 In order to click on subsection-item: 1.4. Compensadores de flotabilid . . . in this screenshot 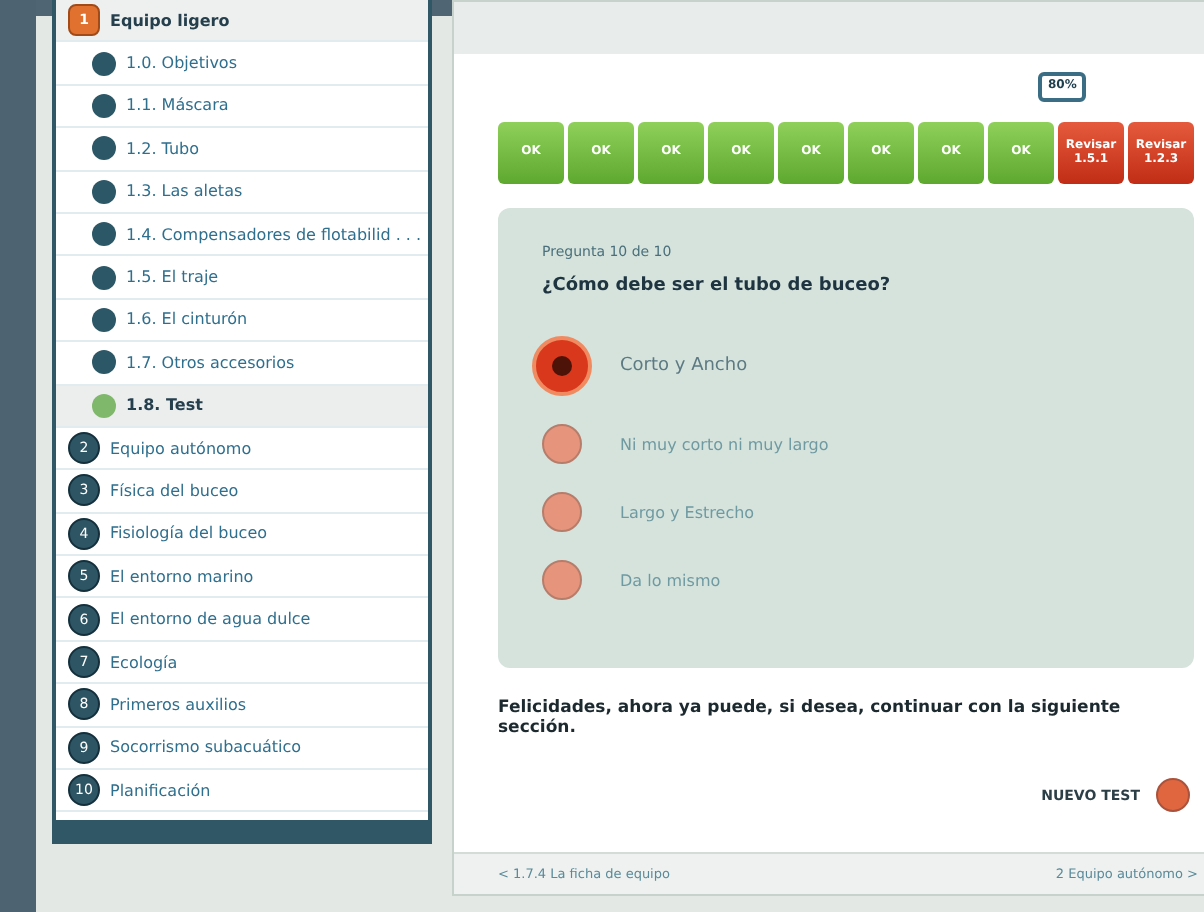, I will do `click(242, 235)`.